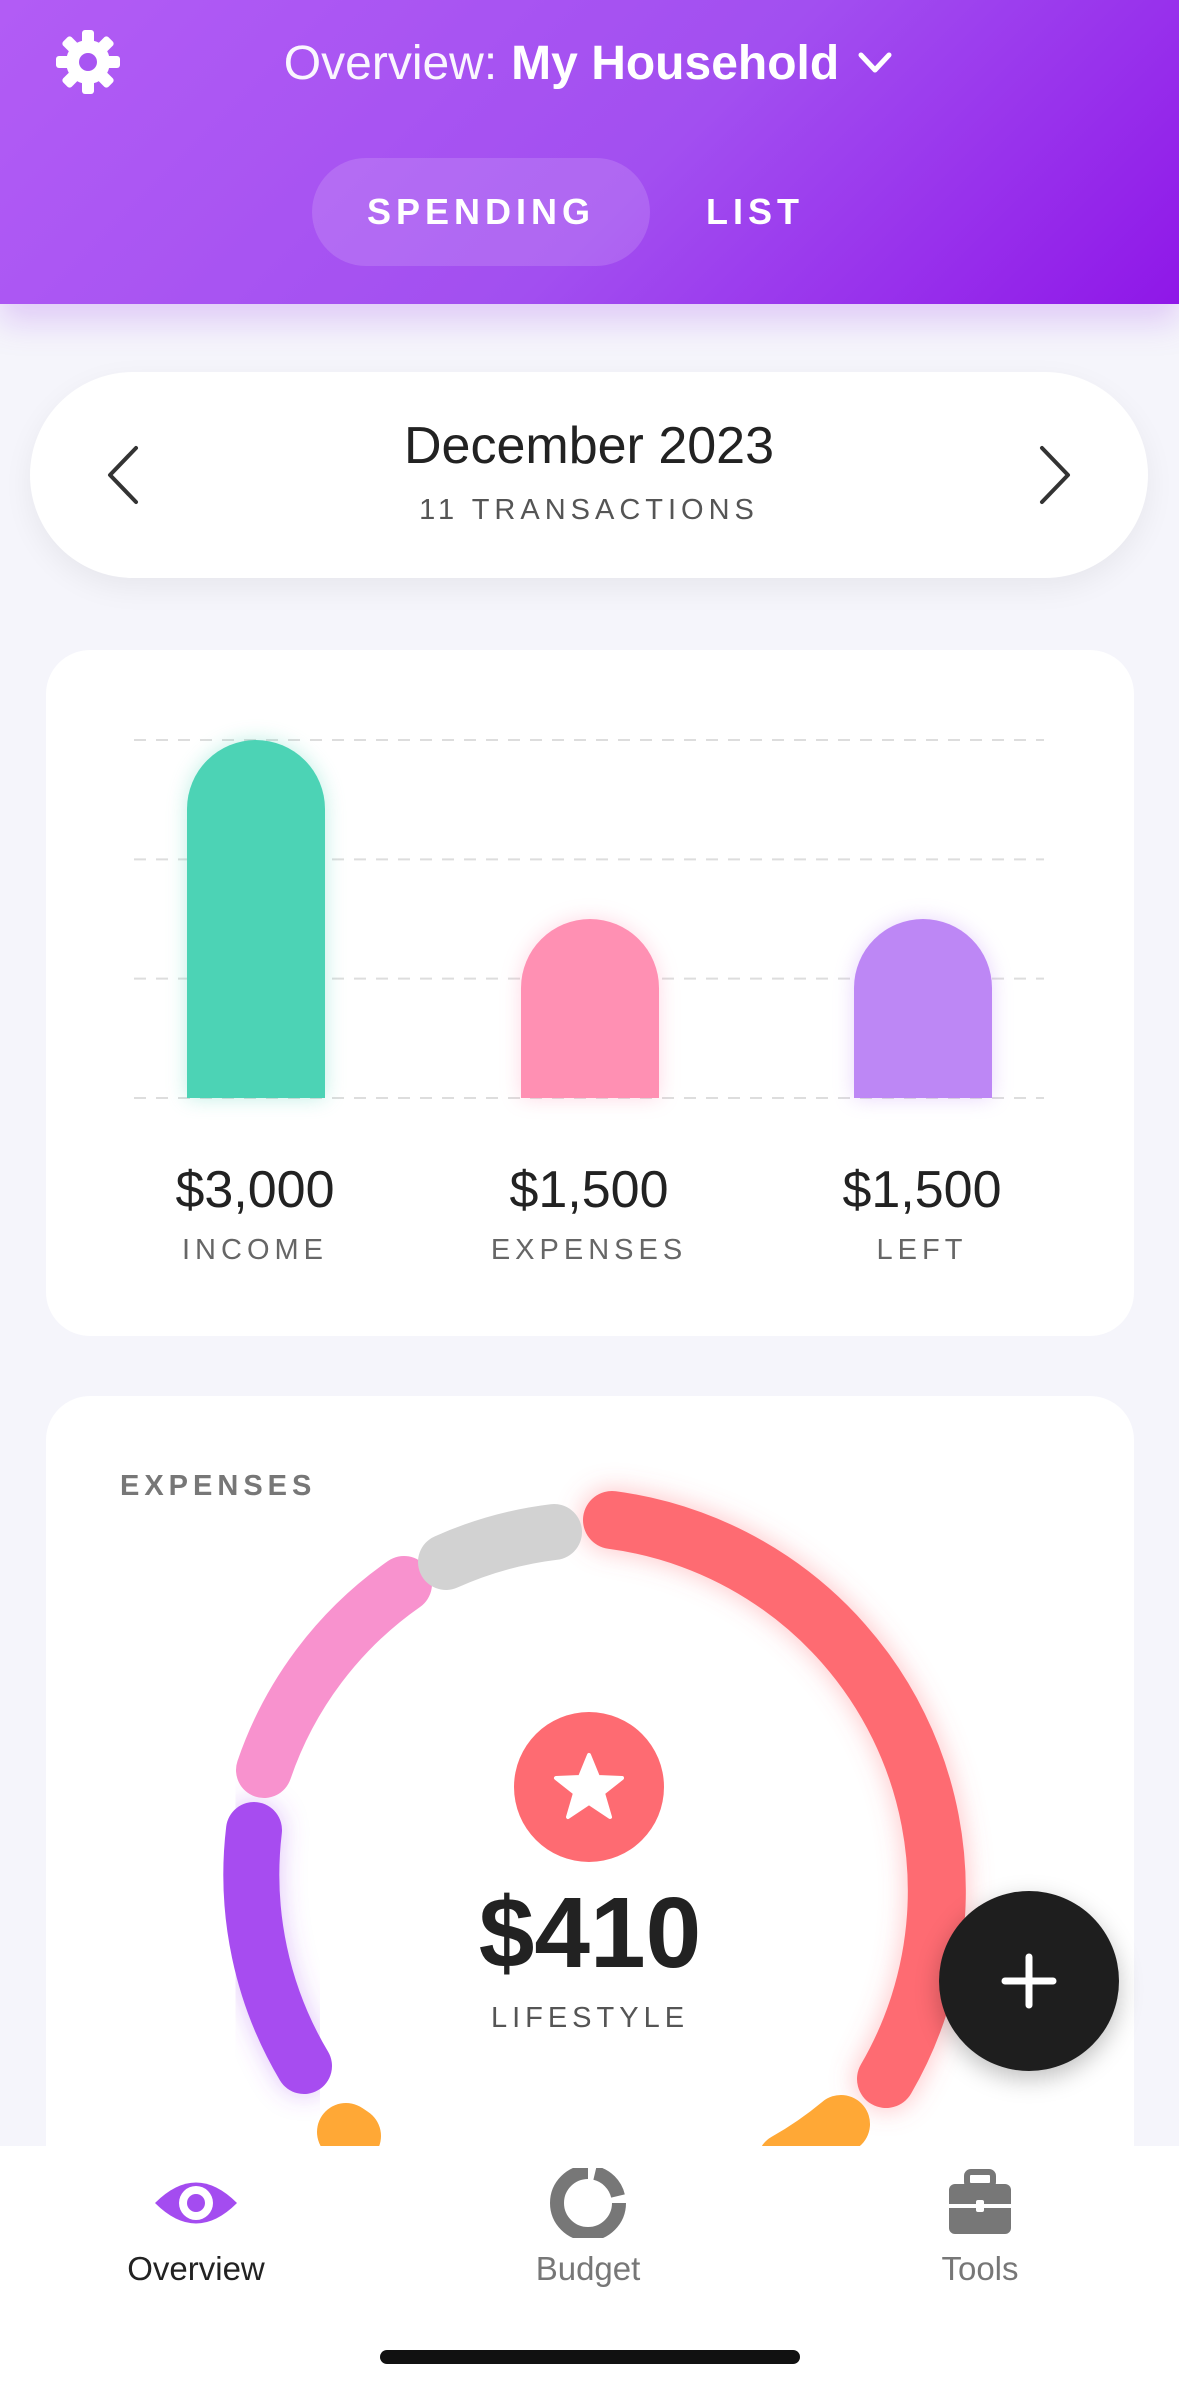 This screenshot has height=2396, width=1179. I want to click on income-value: $3,000, so click(255, 1190).